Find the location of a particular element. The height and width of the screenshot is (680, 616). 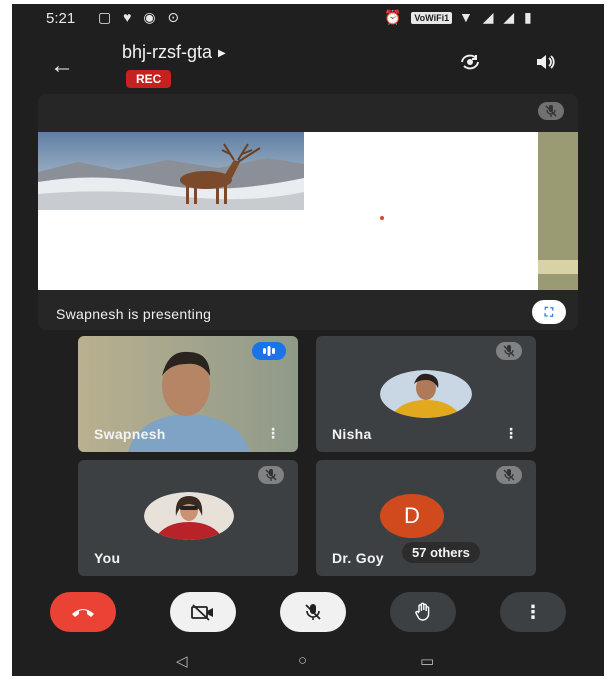

more-vert-icon: ⋮ is located at coordinates (533, 611).